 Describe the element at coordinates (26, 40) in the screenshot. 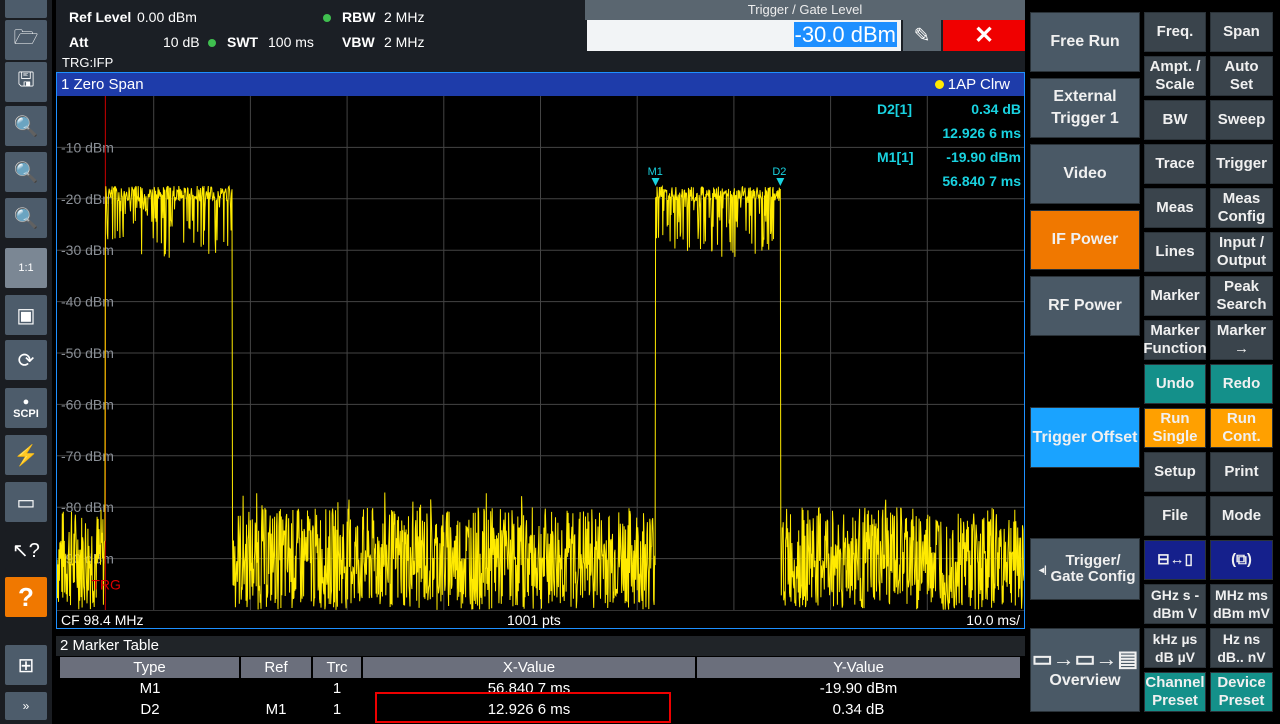

I see `folder-icon: 🗁` at that location.